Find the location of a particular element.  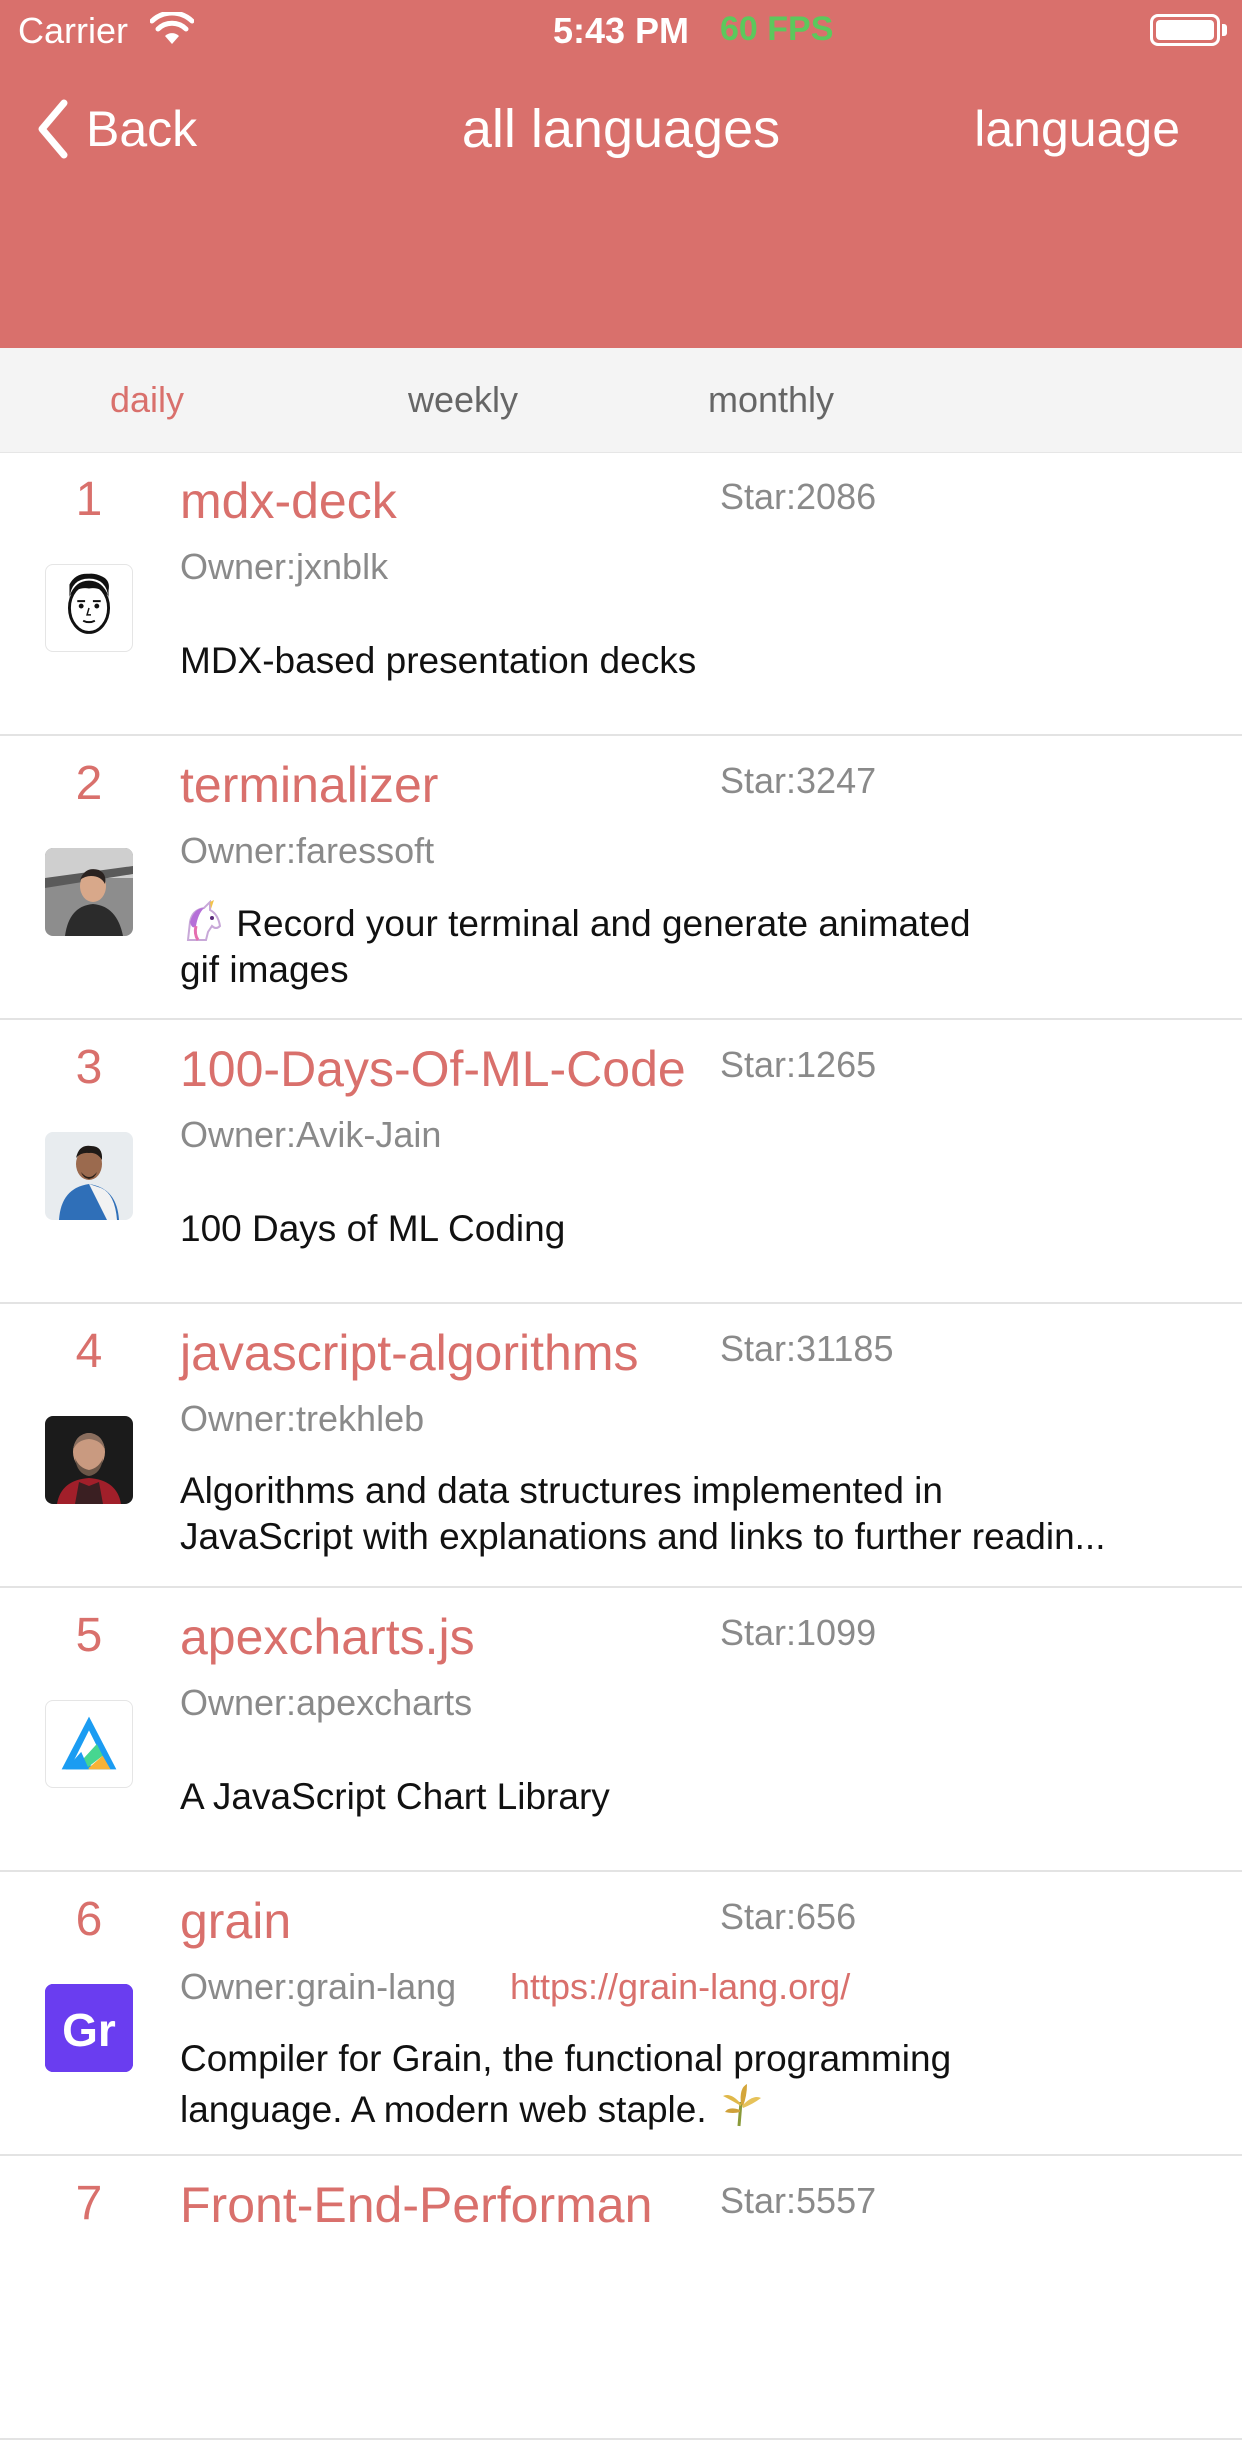

tab-daily: daily is located at coordinates (147, 400).